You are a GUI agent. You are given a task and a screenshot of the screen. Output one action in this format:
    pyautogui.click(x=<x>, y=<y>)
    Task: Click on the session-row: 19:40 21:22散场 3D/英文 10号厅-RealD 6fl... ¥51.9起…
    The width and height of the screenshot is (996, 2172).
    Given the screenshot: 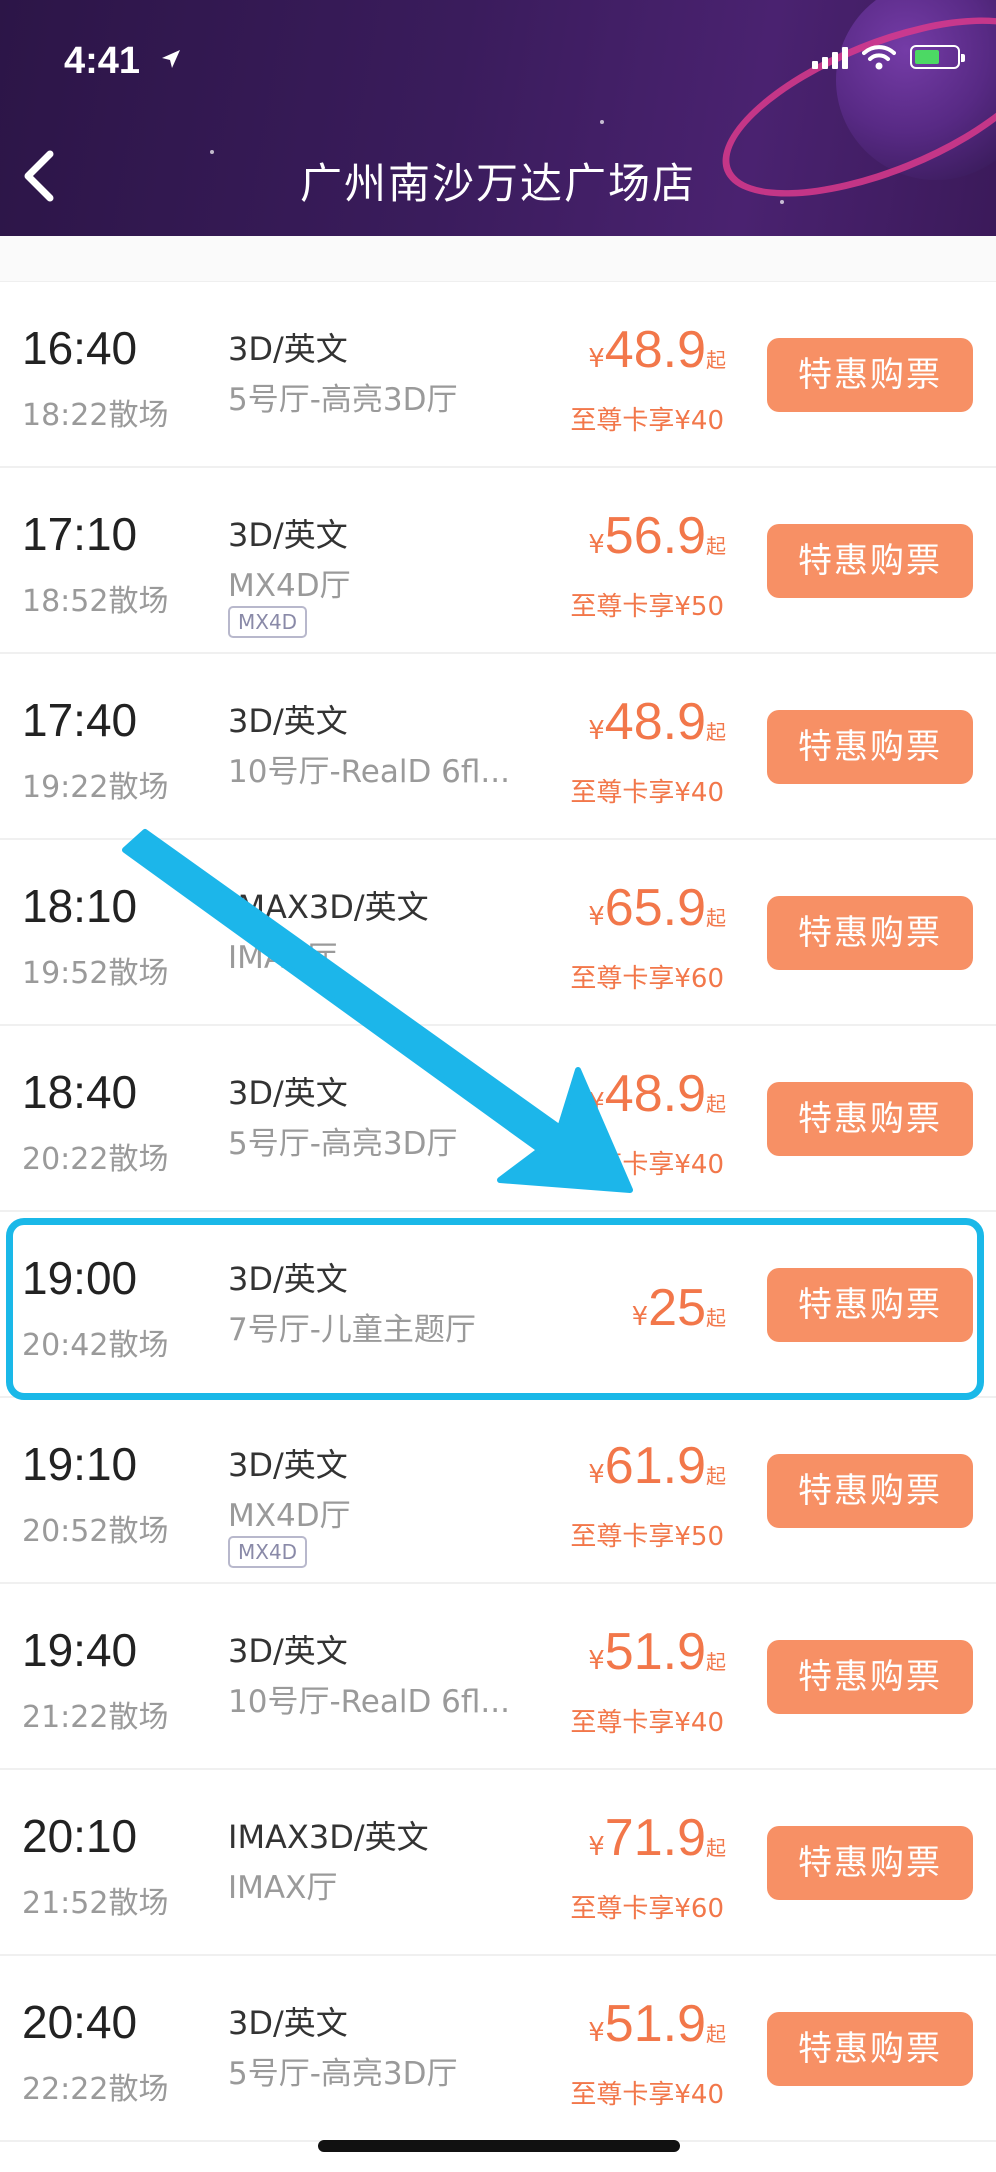 What is the action you would take?
    pyautogui.click(x=498, y=1677)
    